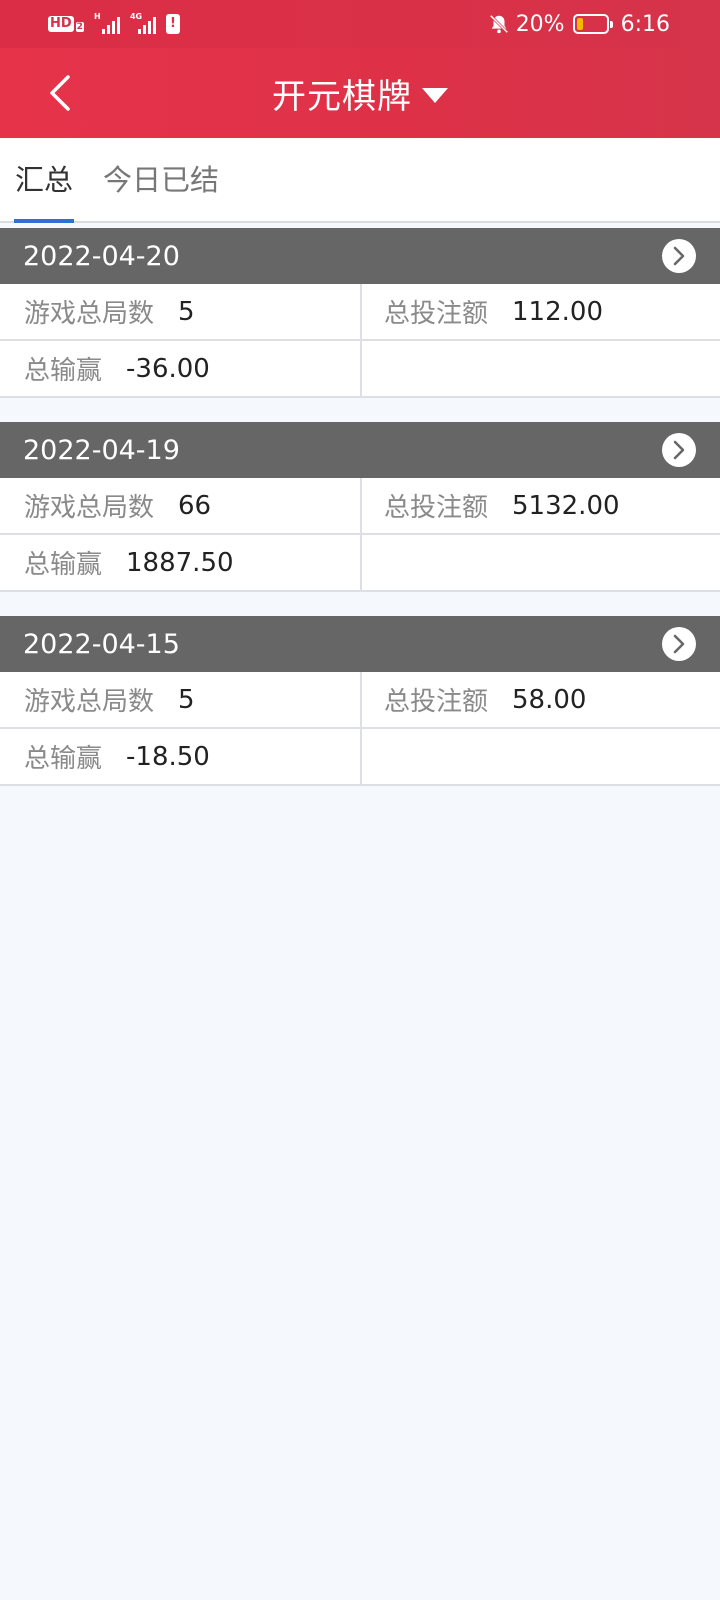  I want to click on record-header: 2022-04-20, so click(360, 256).